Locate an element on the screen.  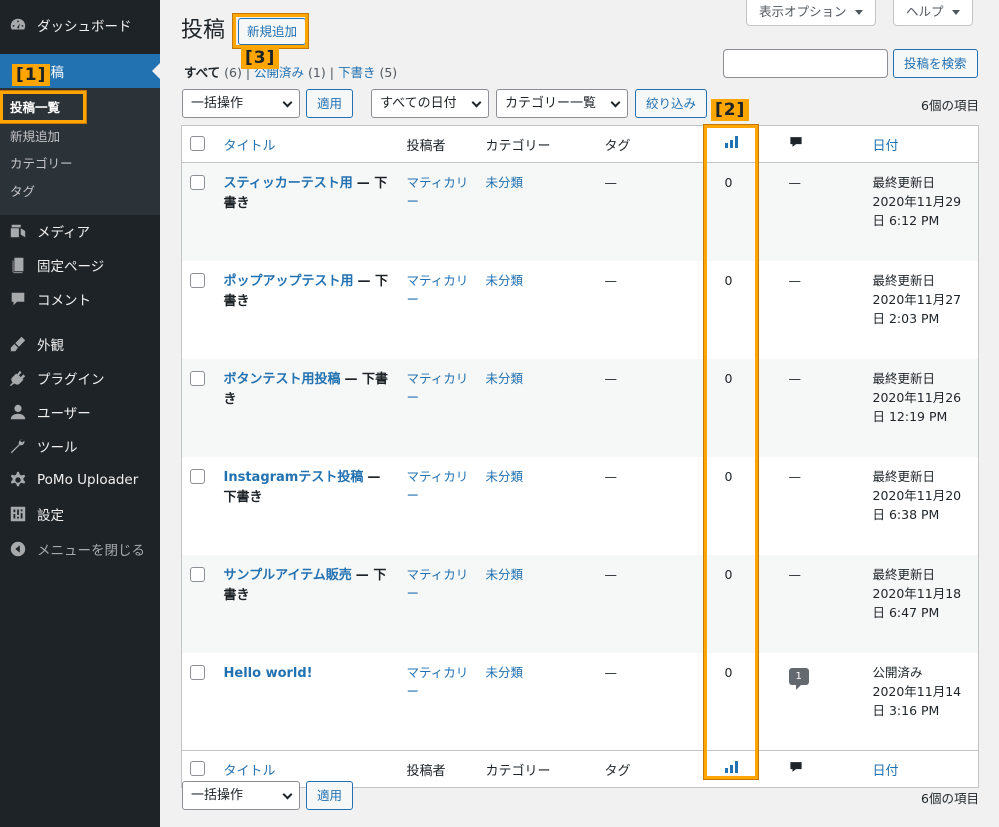
gear-icon is located at coordinates (18, 480).